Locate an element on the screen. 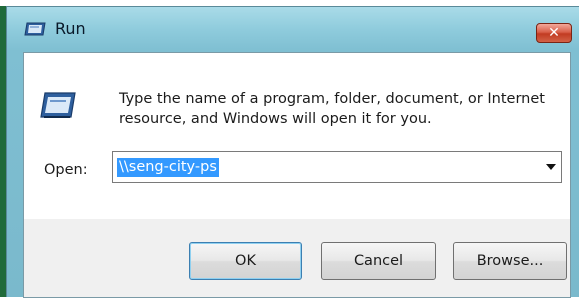 The height and width of the screenshot is (298, 579). window-title: Run is located at coordinates (70, 28).